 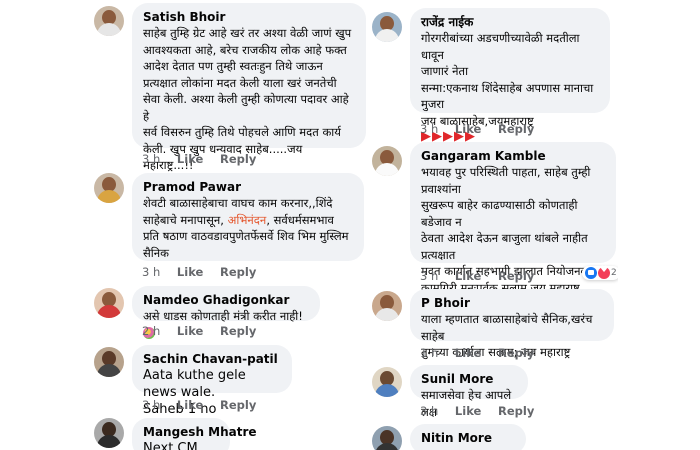 What do you see at coordinates (604, 272) in the screenshot?
I see `love-reaction-icon` at bounding box center [604, 272].